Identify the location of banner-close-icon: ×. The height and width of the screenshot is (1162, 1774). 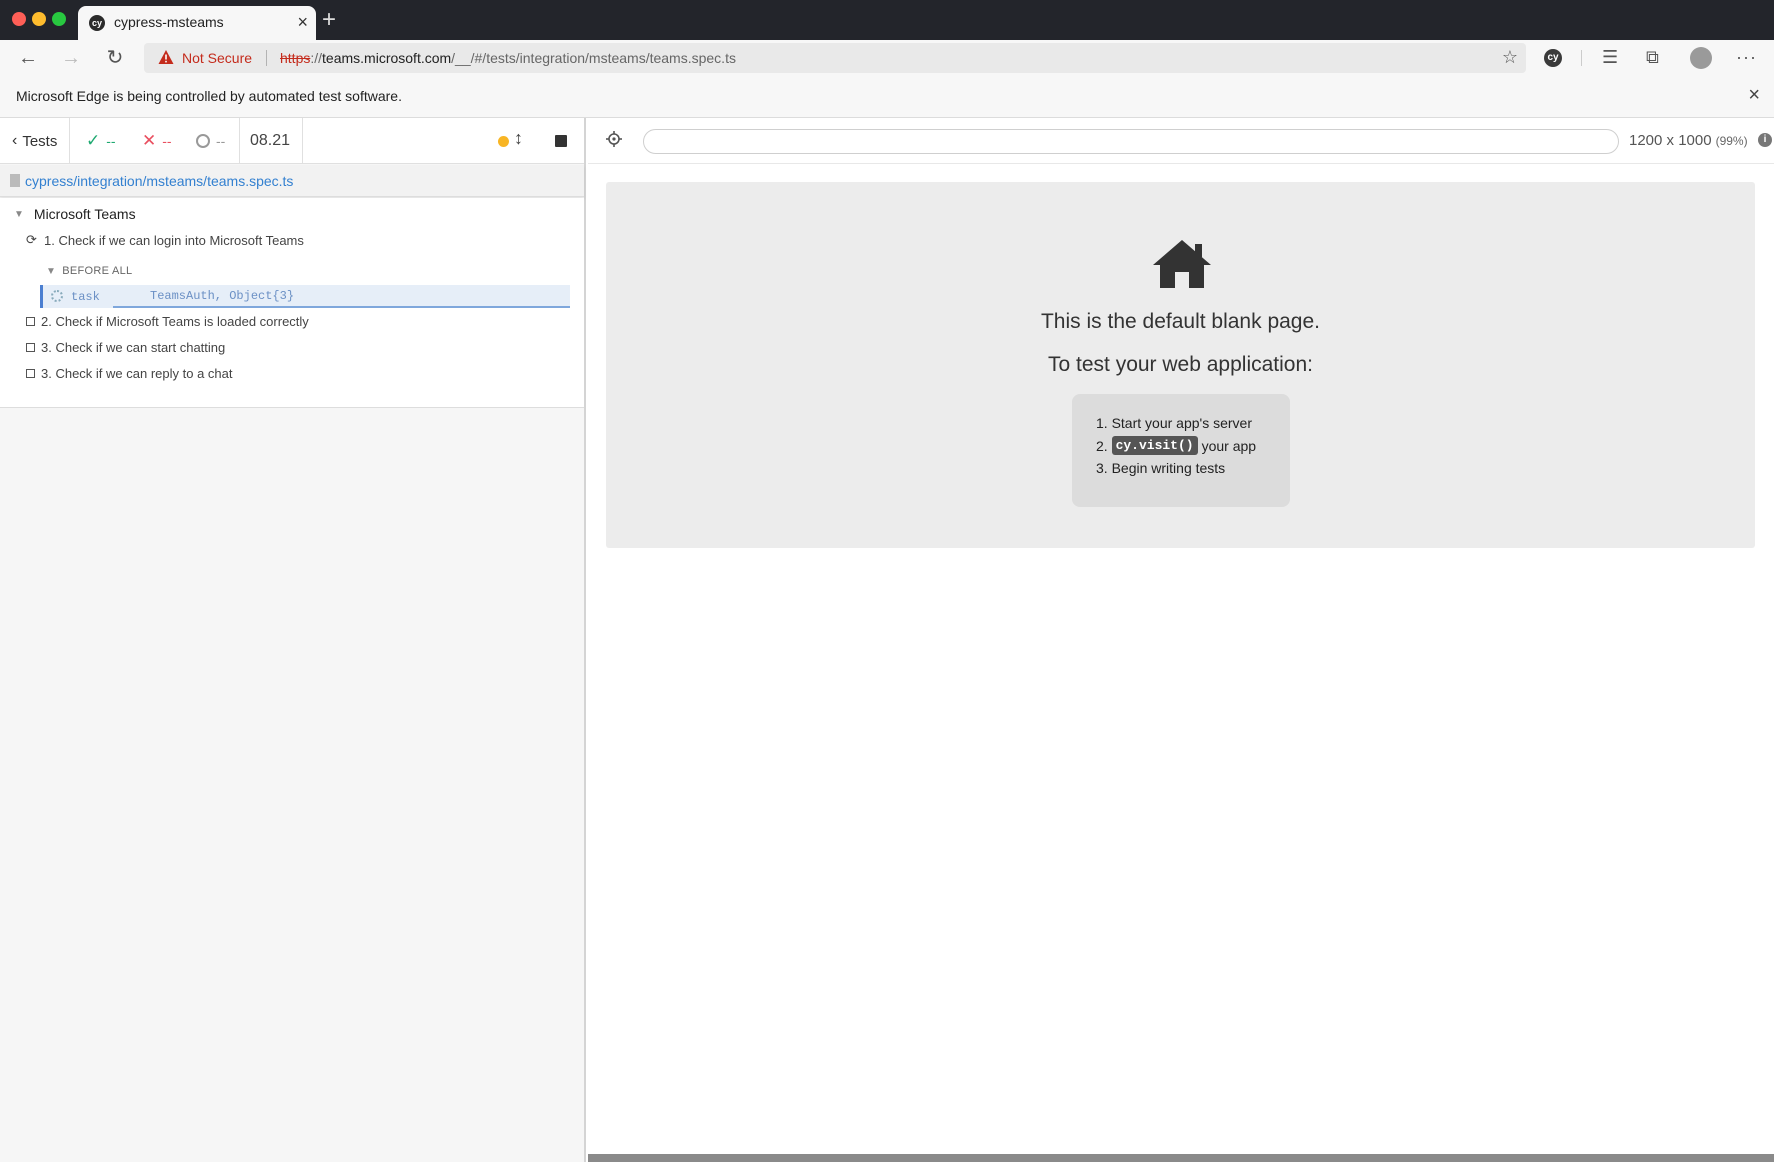
(1754, 95).